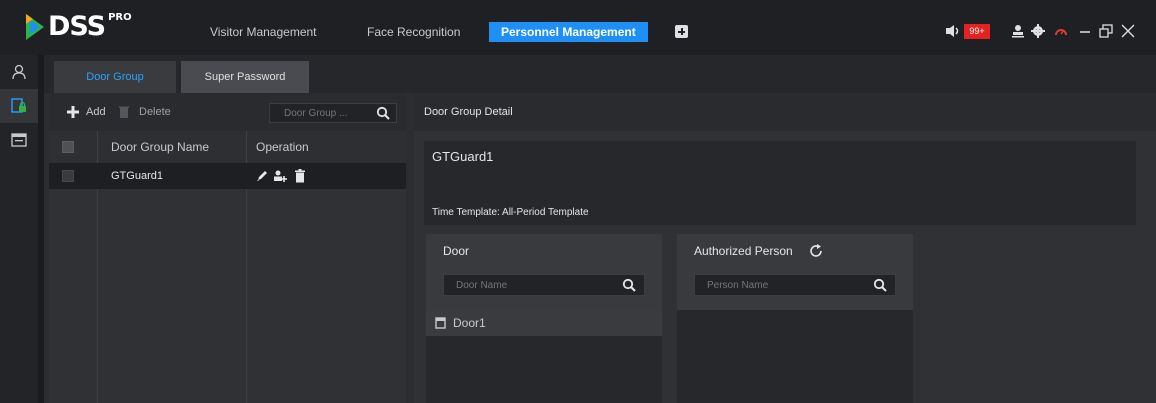  I want to click on door-card-header: Door, so click(544, 251).